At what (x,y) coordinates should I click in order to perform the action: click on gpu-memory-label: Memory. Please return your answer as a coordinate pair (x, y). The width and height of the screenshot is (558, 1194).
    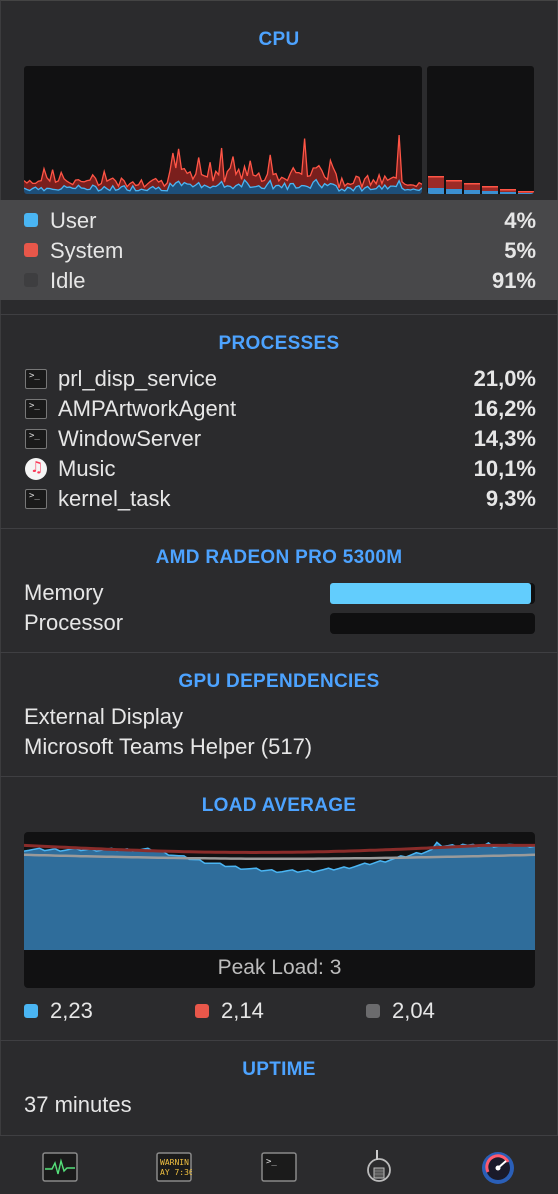
    Looking at the image, I should click on (64, 592).